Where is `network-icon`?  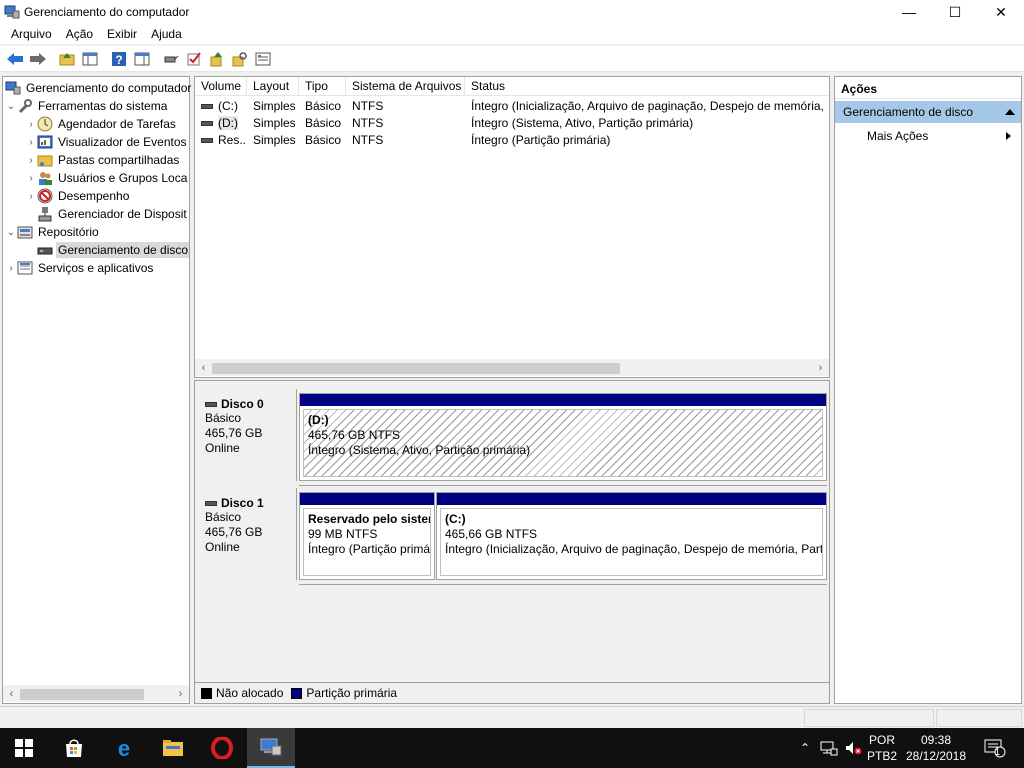
network-icon is located at coordinates (829, 748).